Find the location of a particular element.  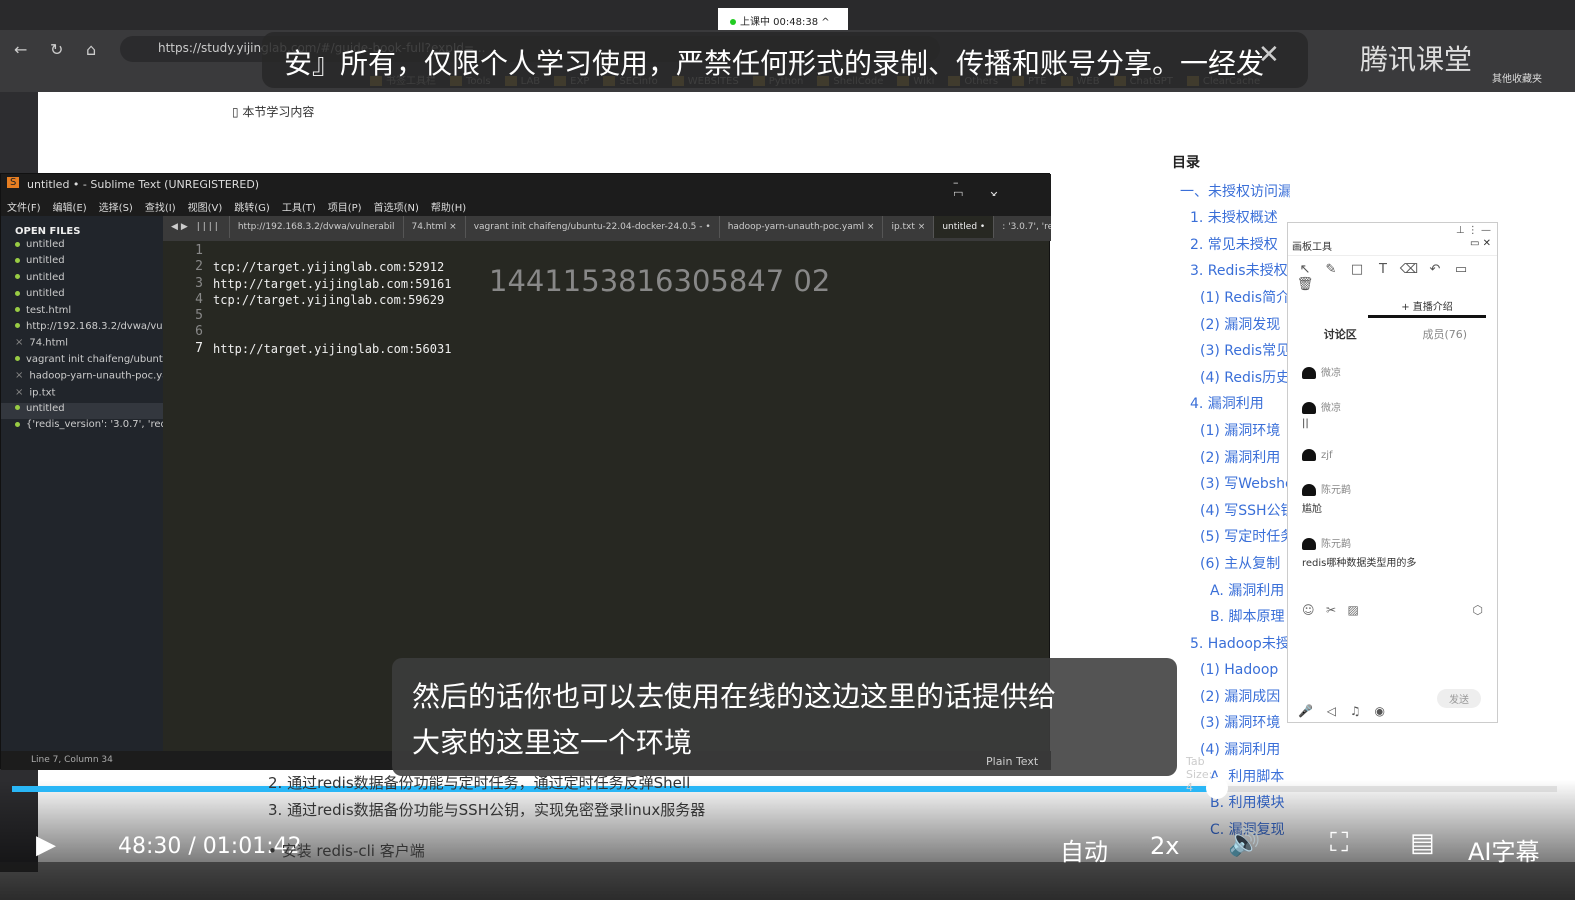

back-icon: ← is located at coordinates (20, 49).